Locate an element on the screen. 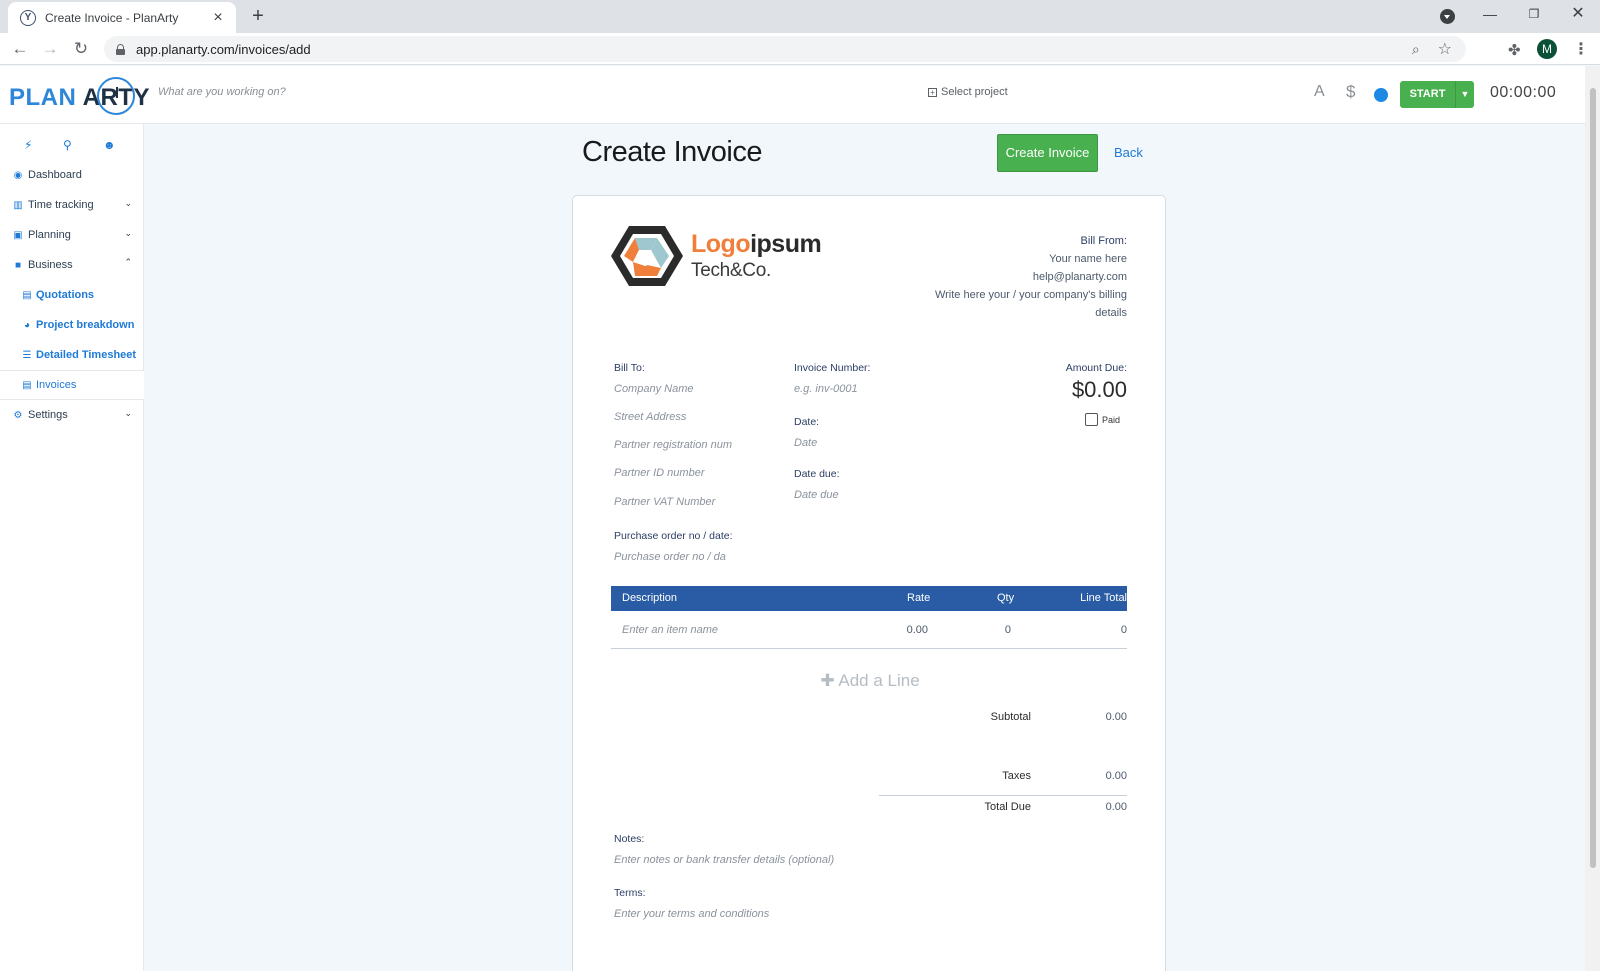 The height and width of the screenshot is (971, 1600). sidebar-item-label: Project breakdown is located at coordinates (85, 325).